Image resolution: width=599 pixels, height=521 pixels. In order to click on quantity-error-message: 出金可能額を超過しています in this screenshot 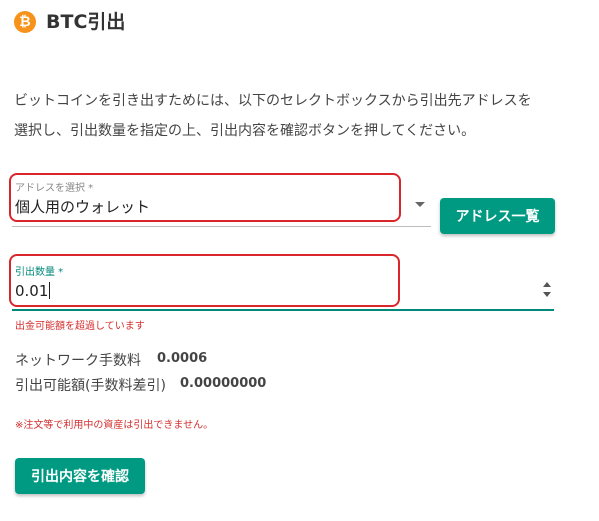, I will do `click(80, 326)`.